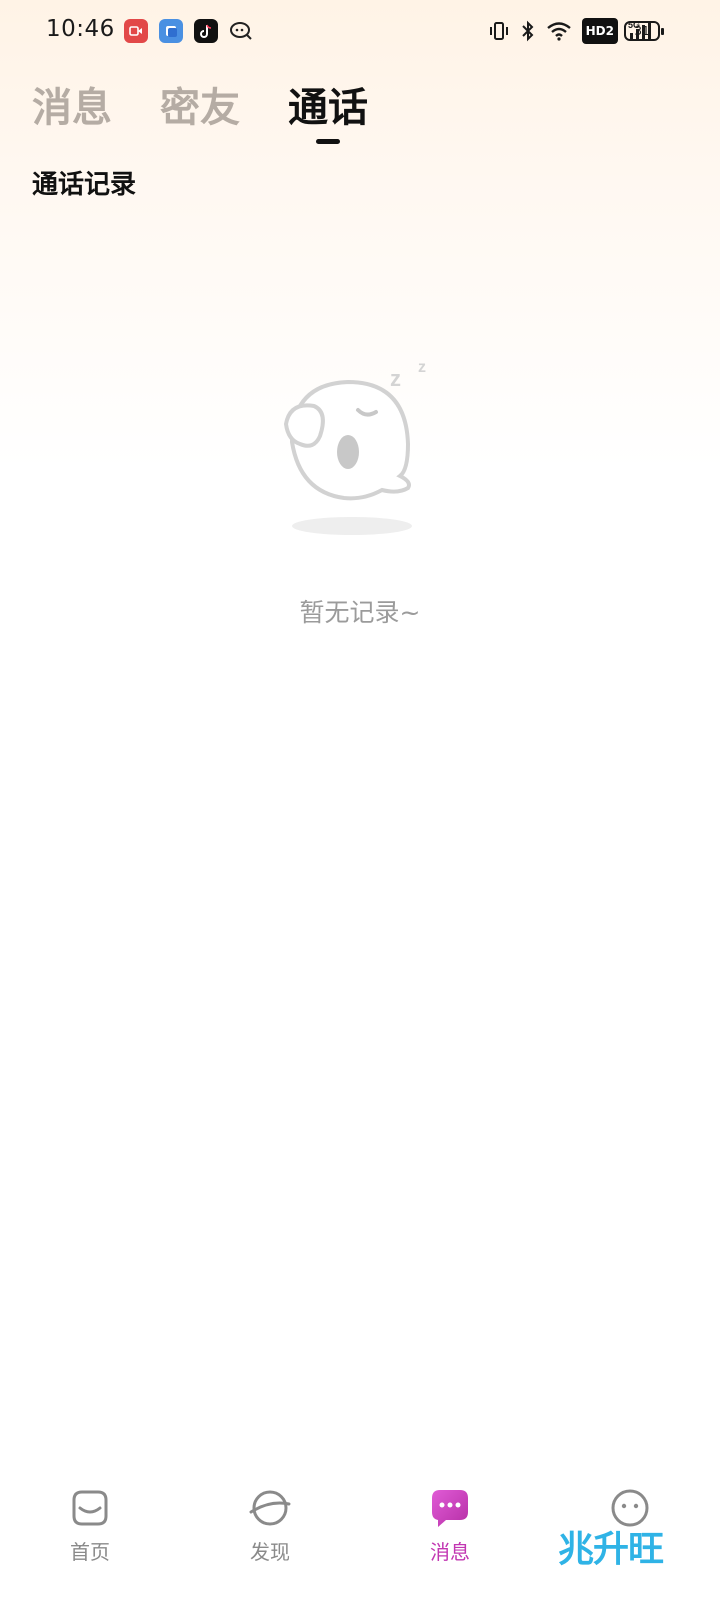 The image size is (720, 1600). What do you see at coordinates (450, 1536) in the screenshot?
I see `nav-item-messages: 消息` at bounding box center [450, 1536].